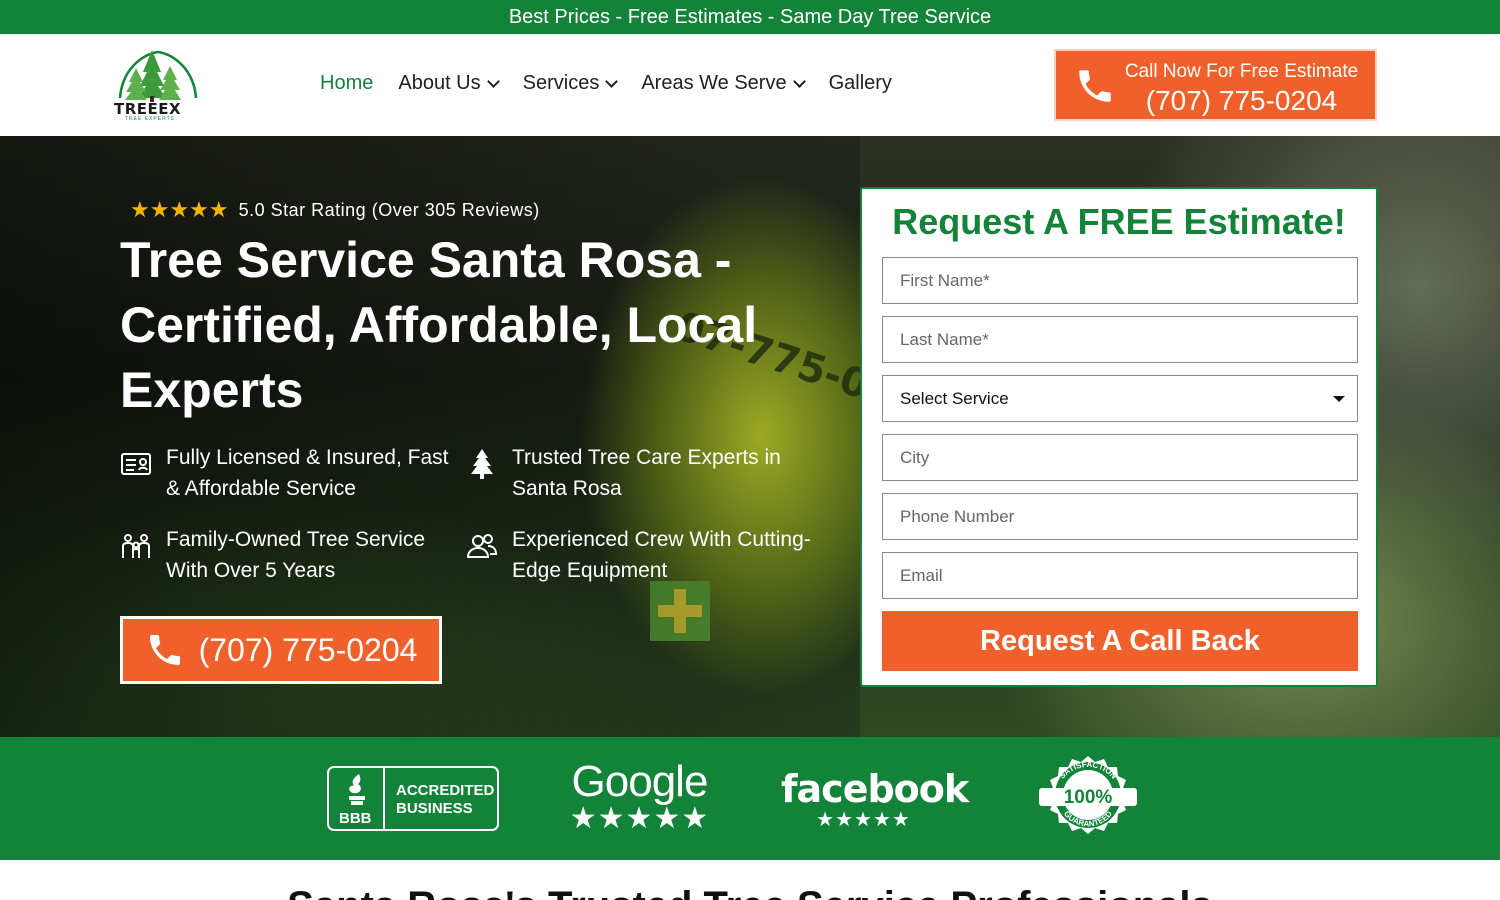 This screenshot has height=900, width=1500. I want to click on google-logo-text: Google, so click(640, 781).